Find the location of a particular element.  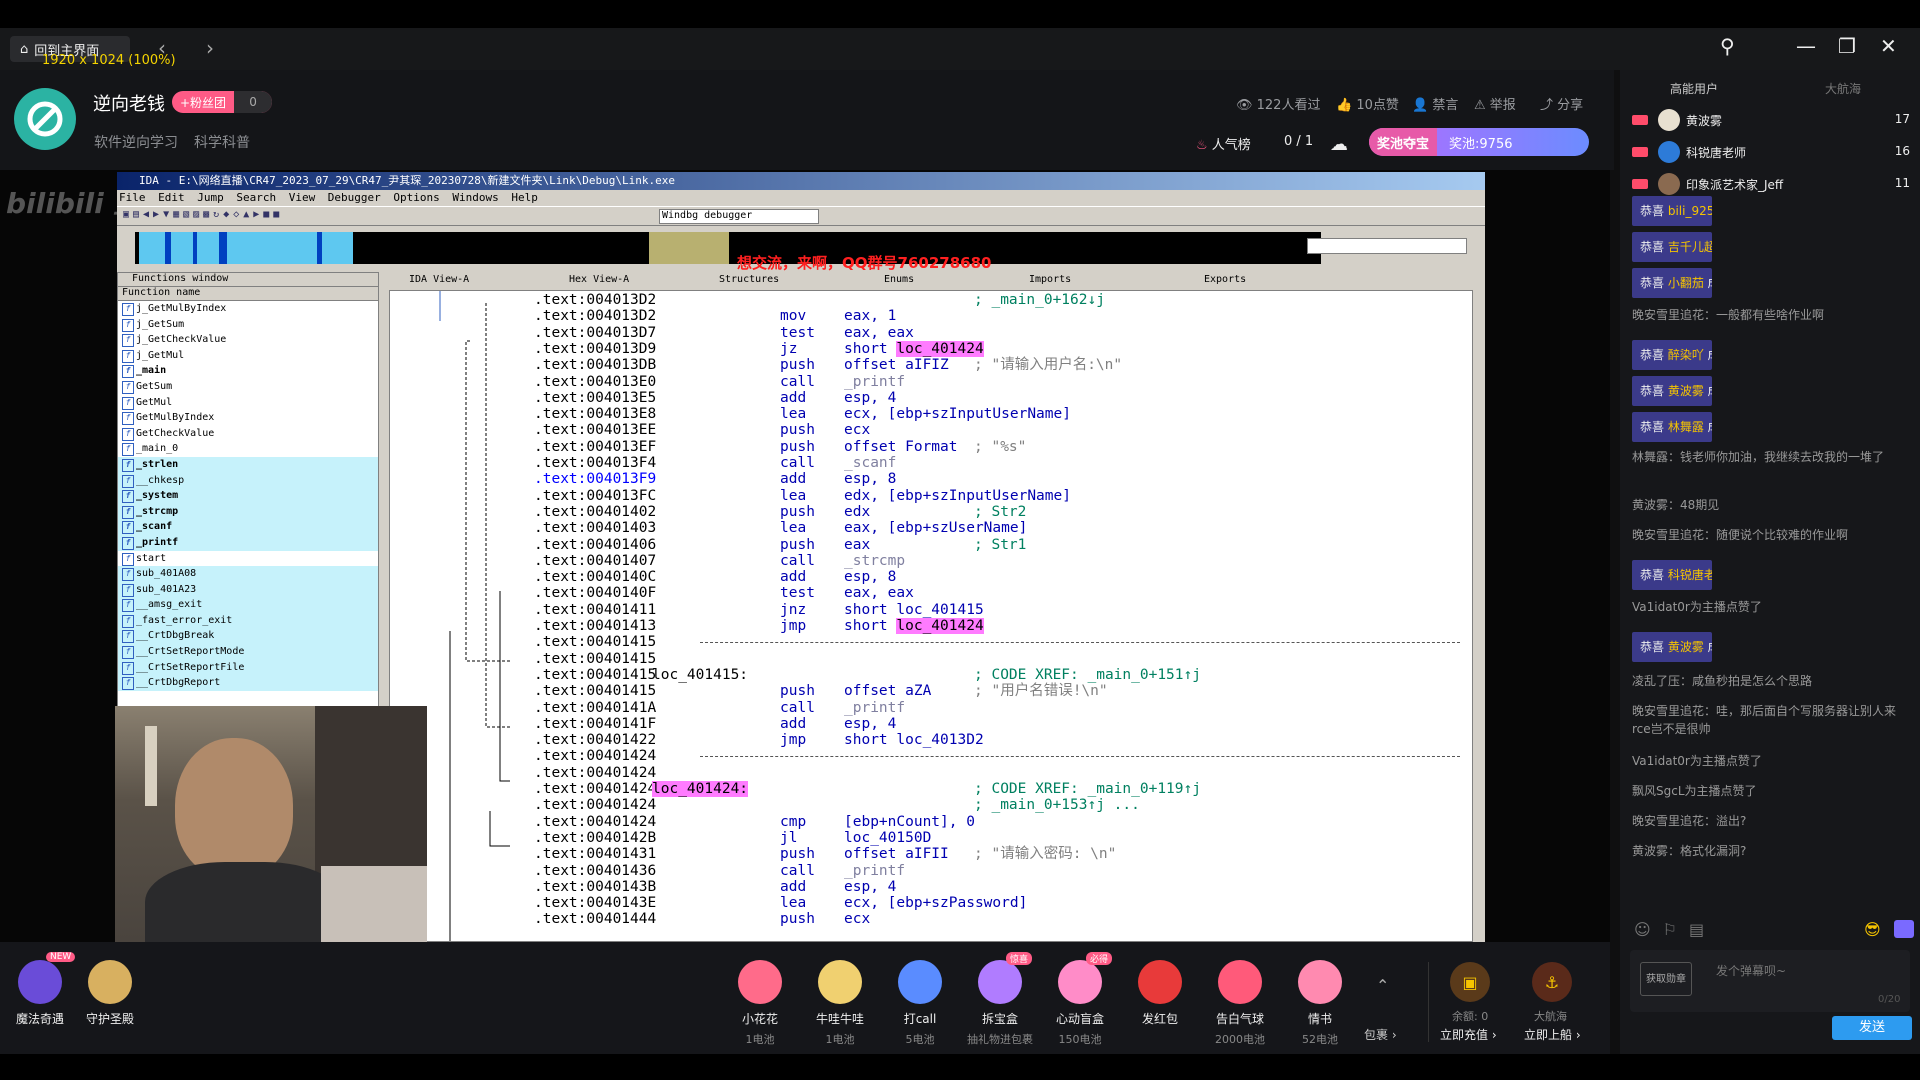

chat-gift-message: 恭喜 科锐唐老师 成为高能用户 is located at coordinates (1672, 575).